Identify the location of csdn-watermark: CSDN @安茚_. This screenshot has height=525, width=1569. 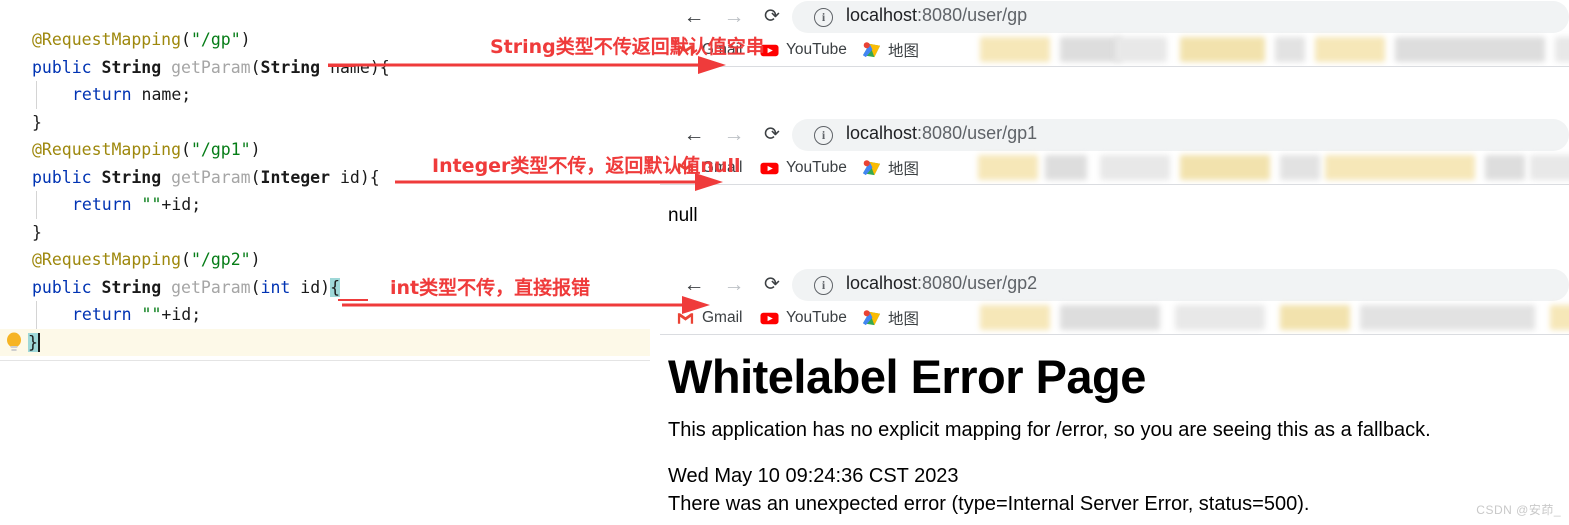
(1518, 510).